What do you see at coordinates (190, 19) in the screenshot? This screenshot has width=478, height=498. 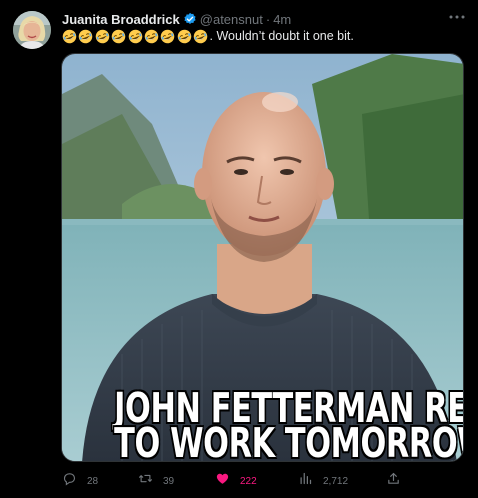 I see `verified-badge-icon` at bounding box center [190, 19].